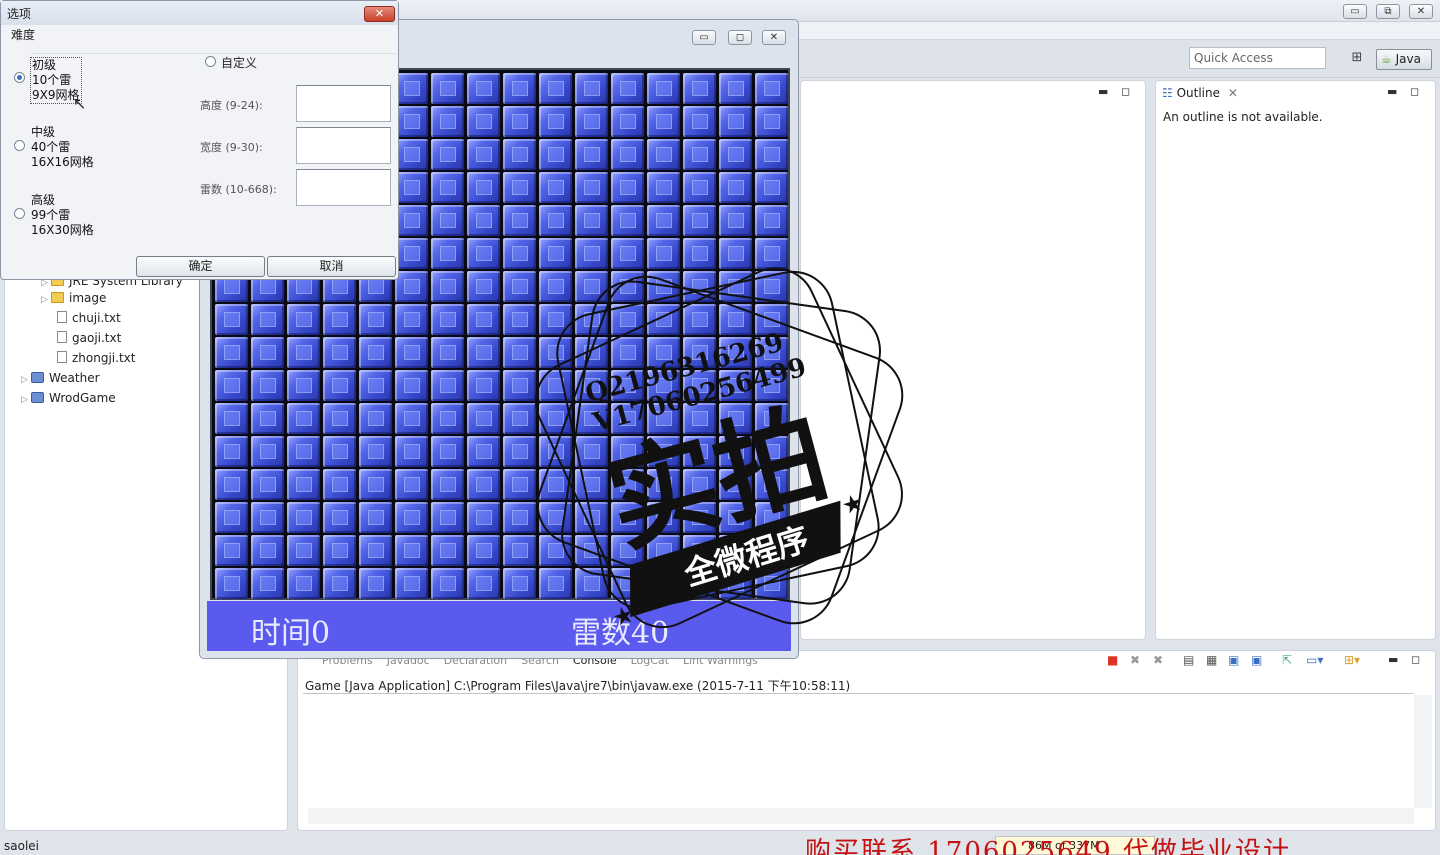  What do you see at coordinates (1421, 11) in the screenshot?
I see `ide-close-button: ✕` at bounding box center [1421, 11].